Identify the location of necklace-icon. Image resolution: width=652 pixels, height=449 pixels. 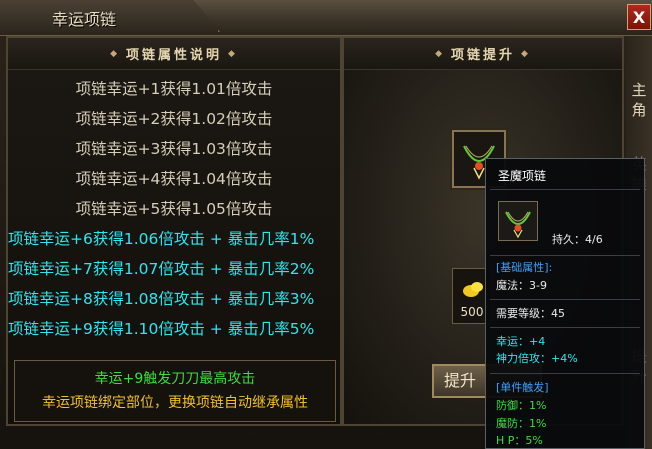
(518, 225).